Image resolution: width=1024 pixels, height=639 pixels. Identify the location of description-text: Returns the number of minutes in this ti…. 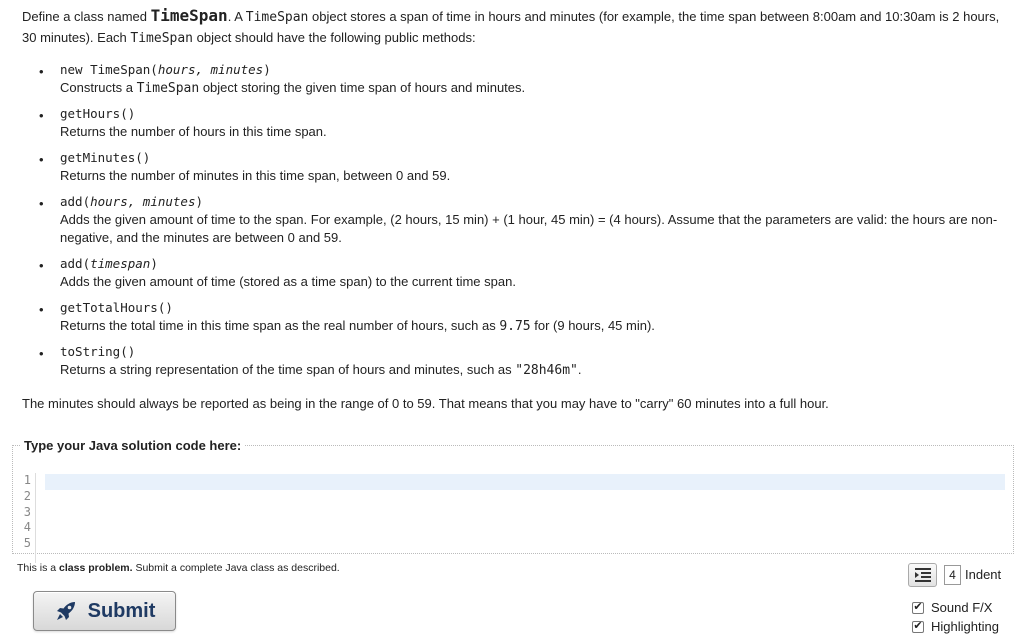
(255, 175).